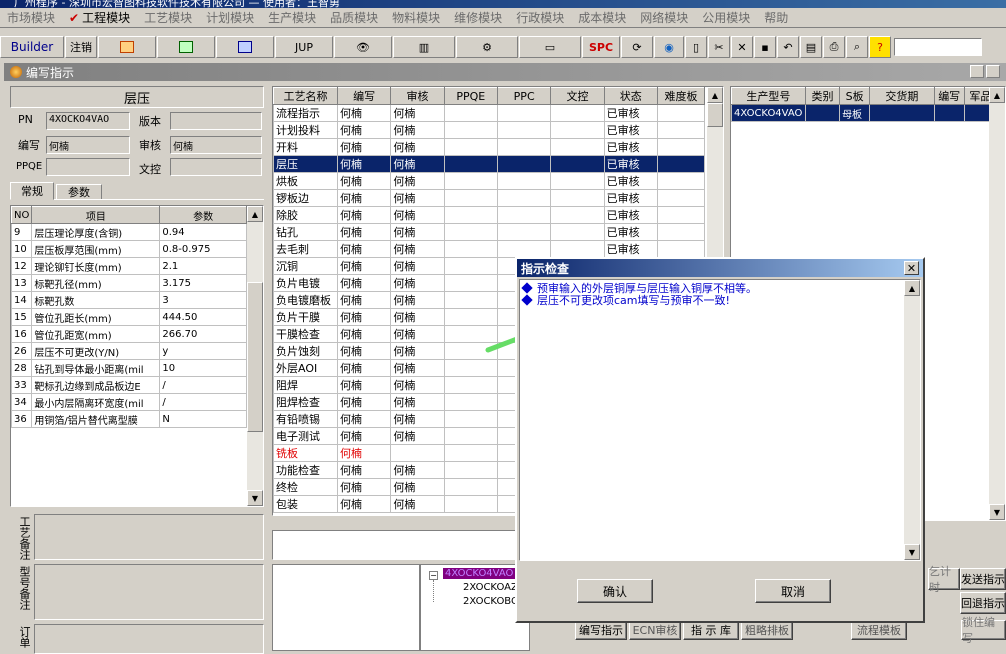 The width and height of the screenshot is (1006, 654). I want to click on report-icon, so click(127, 47).